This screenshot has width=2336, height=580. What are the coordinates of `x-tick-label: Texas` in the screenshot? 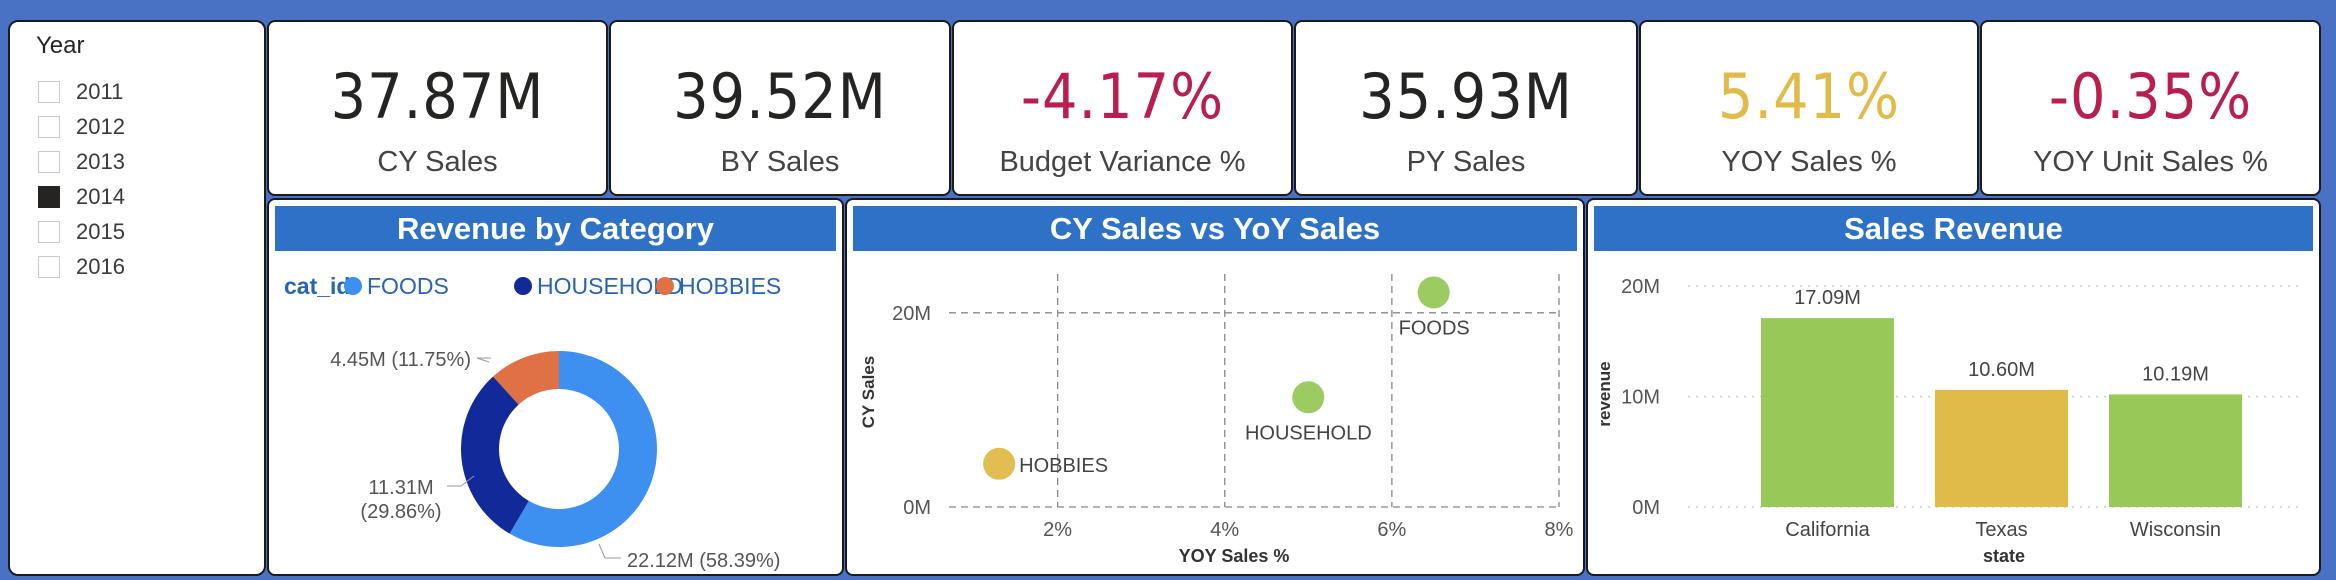 It's located at (2001, 530).